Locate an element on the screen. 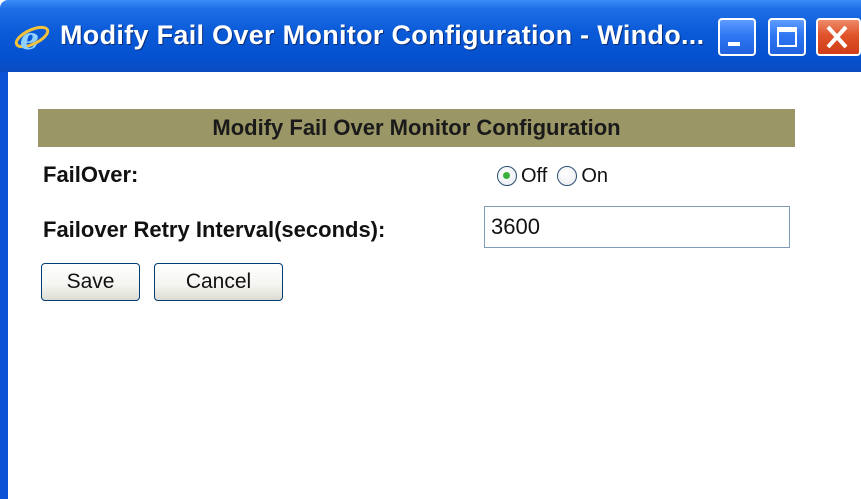  retry-interval-label: Failover Retry Interval(seconds): is located at coordinates (214, 229).